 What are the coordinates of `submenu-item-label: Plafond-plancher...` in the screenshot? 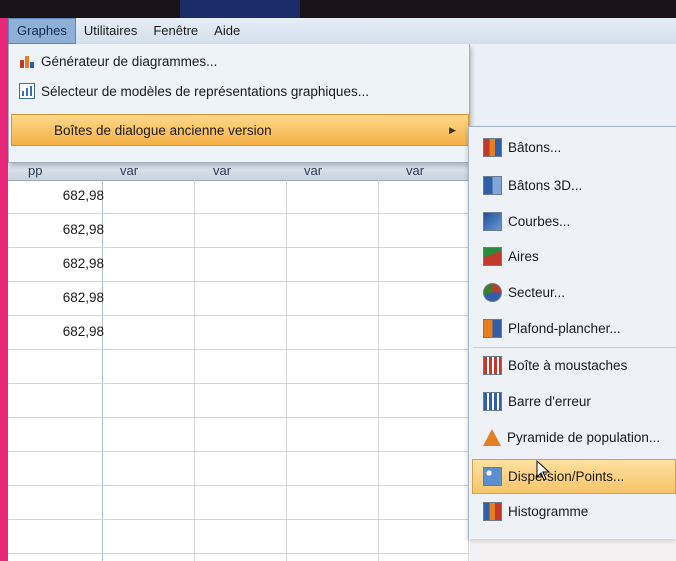 It's located at (564, 328).